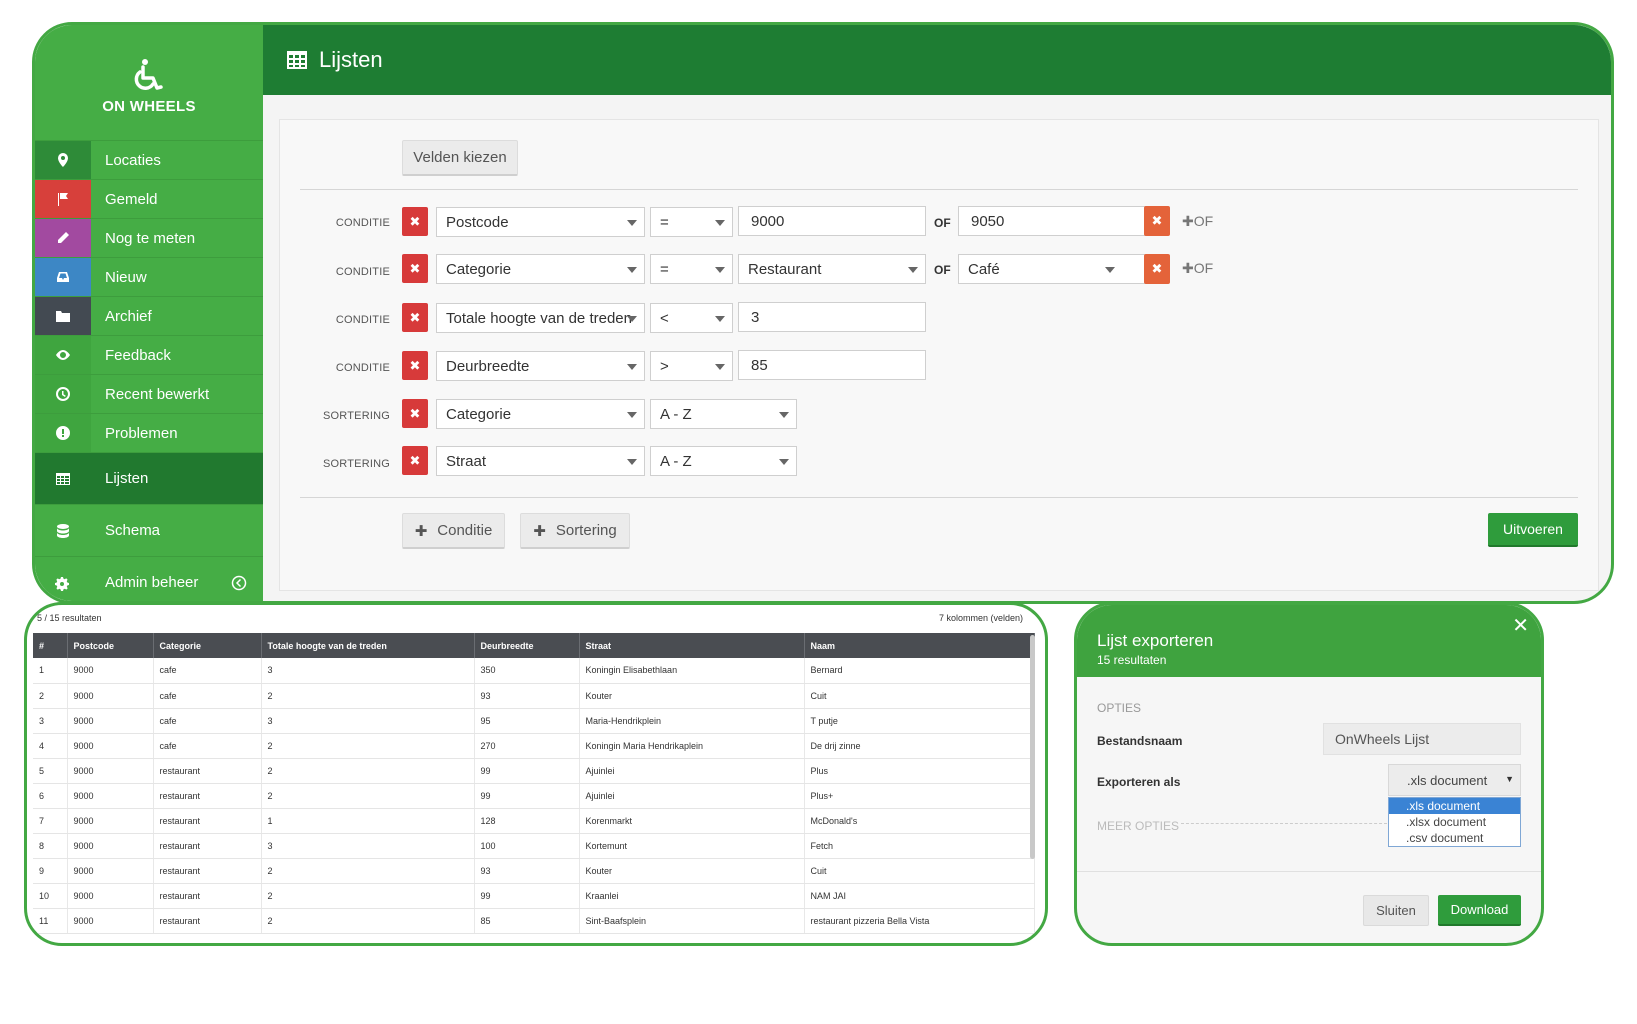 This screenshot has width=1637, height=1024. I want to click on add-or-label: OF, so click(1203, 268).